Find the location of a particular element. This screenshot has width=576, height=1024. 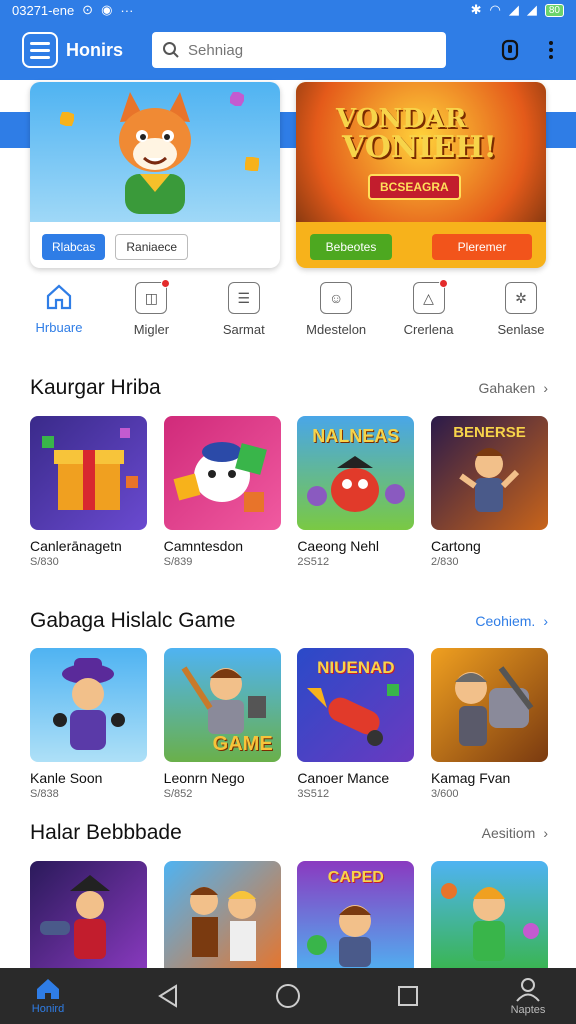

game-art-title: NALNEAS is located at coordinates (356, 436).